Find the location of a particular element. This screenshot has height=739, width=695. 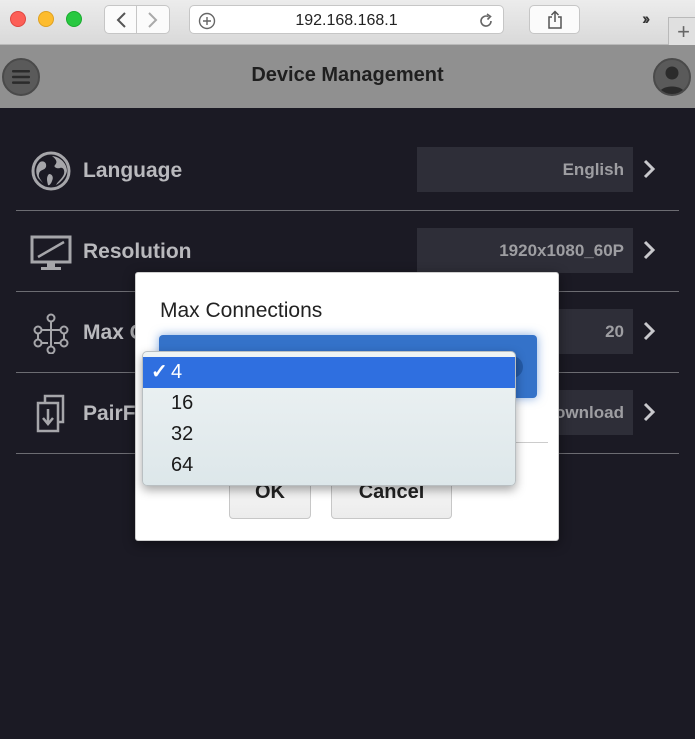

overflow-chevrons-icon: ›› is located at coordinates (646, 19).